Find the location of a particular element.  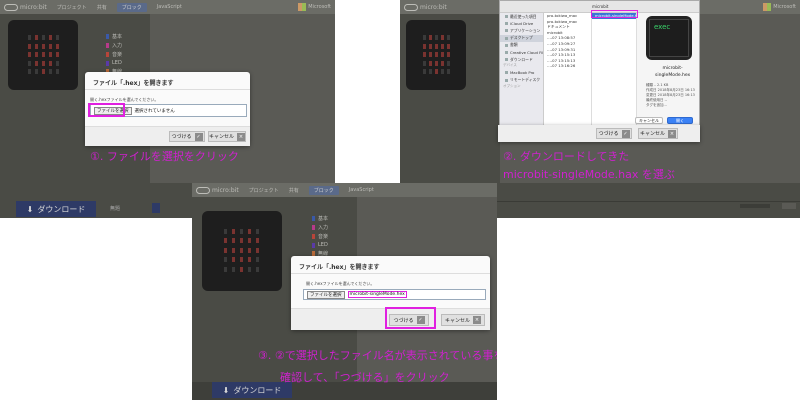

finder-sidebar-item: アプリケーション is located at coordinates (521, 30).